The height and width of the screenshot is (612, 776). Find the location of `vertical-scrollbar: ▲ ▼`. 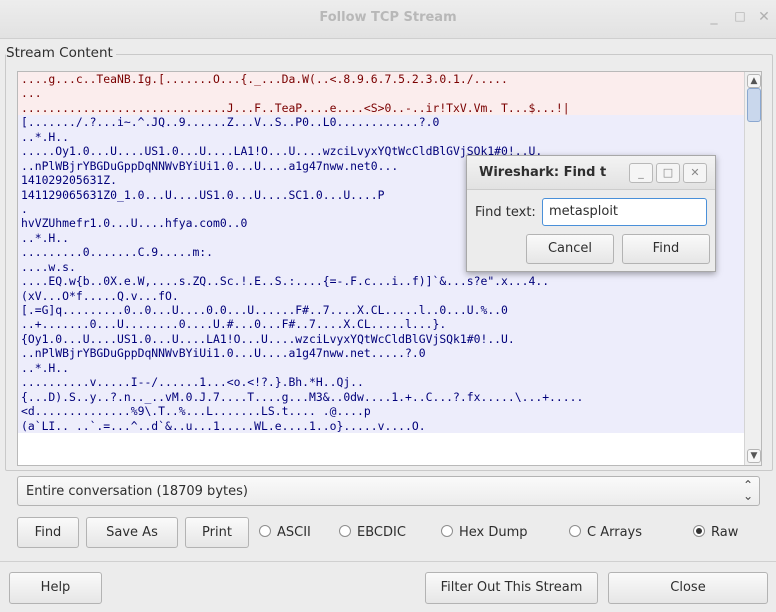

vertical-scrollbar: ▲ ▼ is located at coordinates (752, 268).